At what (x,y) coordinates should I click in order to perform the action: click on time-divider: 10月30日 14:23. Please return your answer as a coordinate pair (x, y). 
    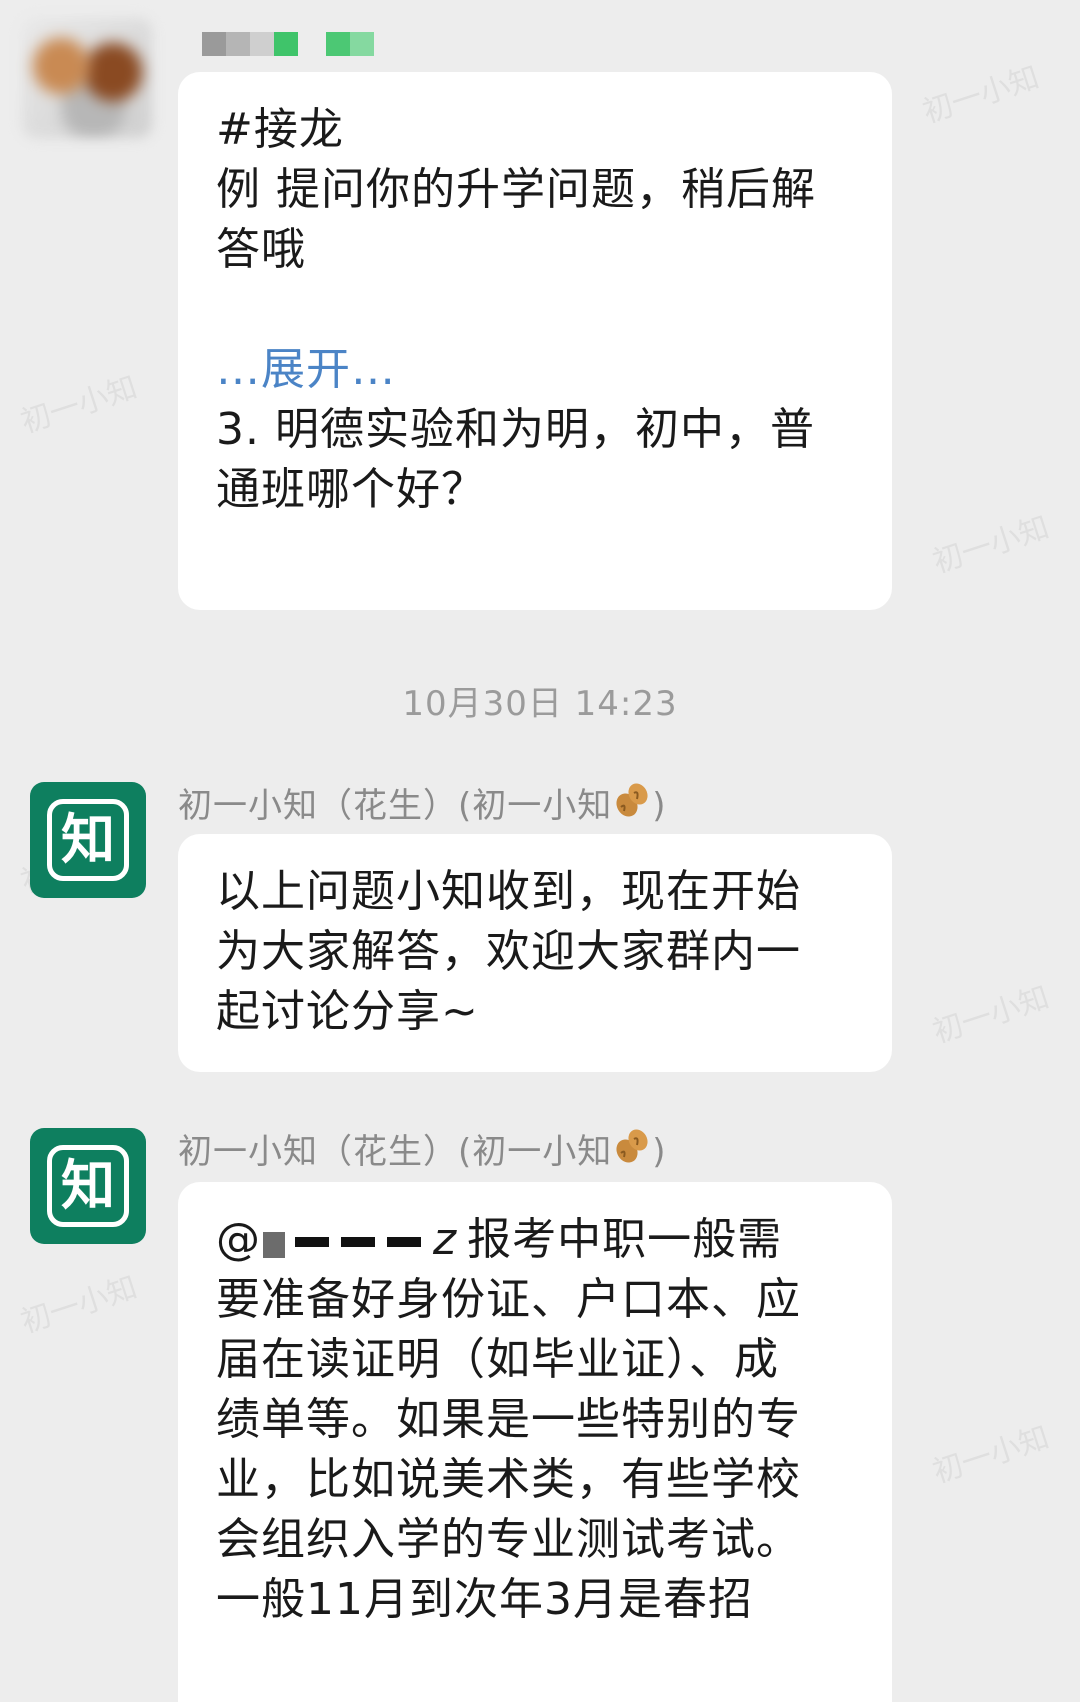
    Looking at the image, I should click on (540, 704).